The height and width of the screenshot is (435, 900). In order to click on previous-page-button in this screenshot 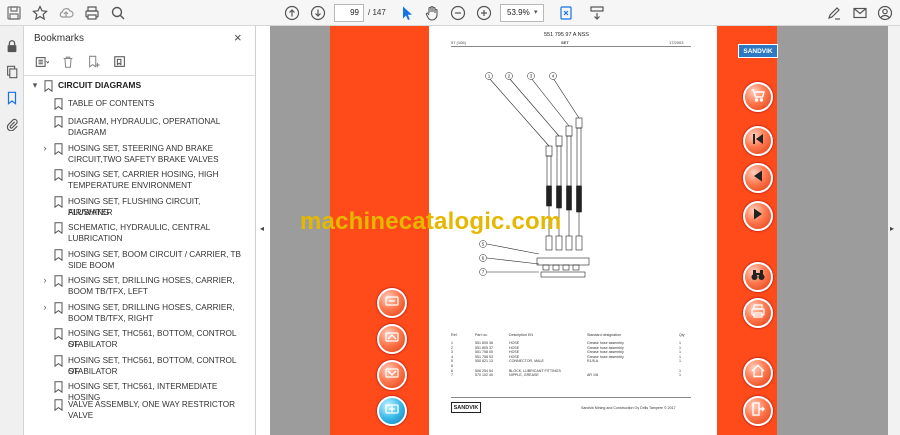, I will do `click(758, 178)`.